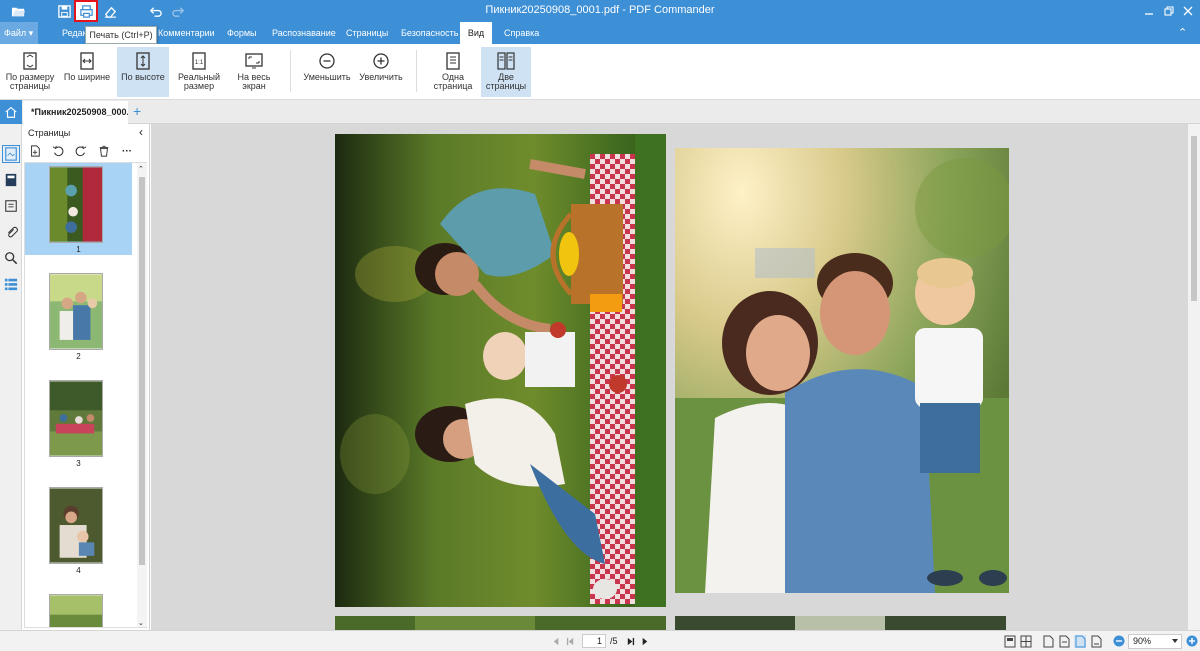 This screenshot has width=1200, height=651. Describe the element at coordinates (1010, 641) in the screenshot. I see `scroll-mode-icon` at that location.